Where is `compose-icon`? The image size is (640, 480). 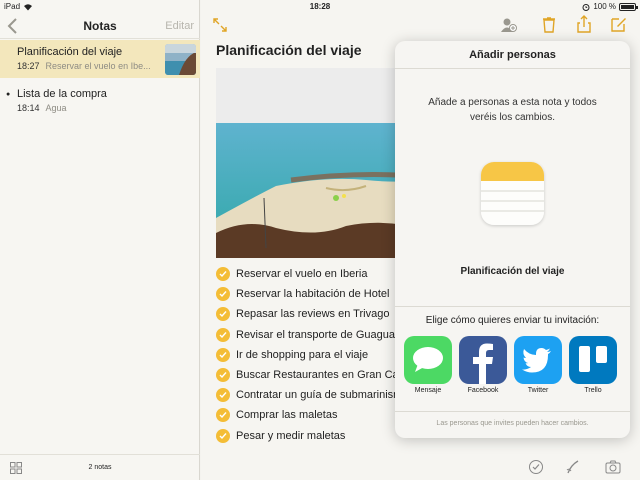 compose-icon is located at coordinates (619, 24).